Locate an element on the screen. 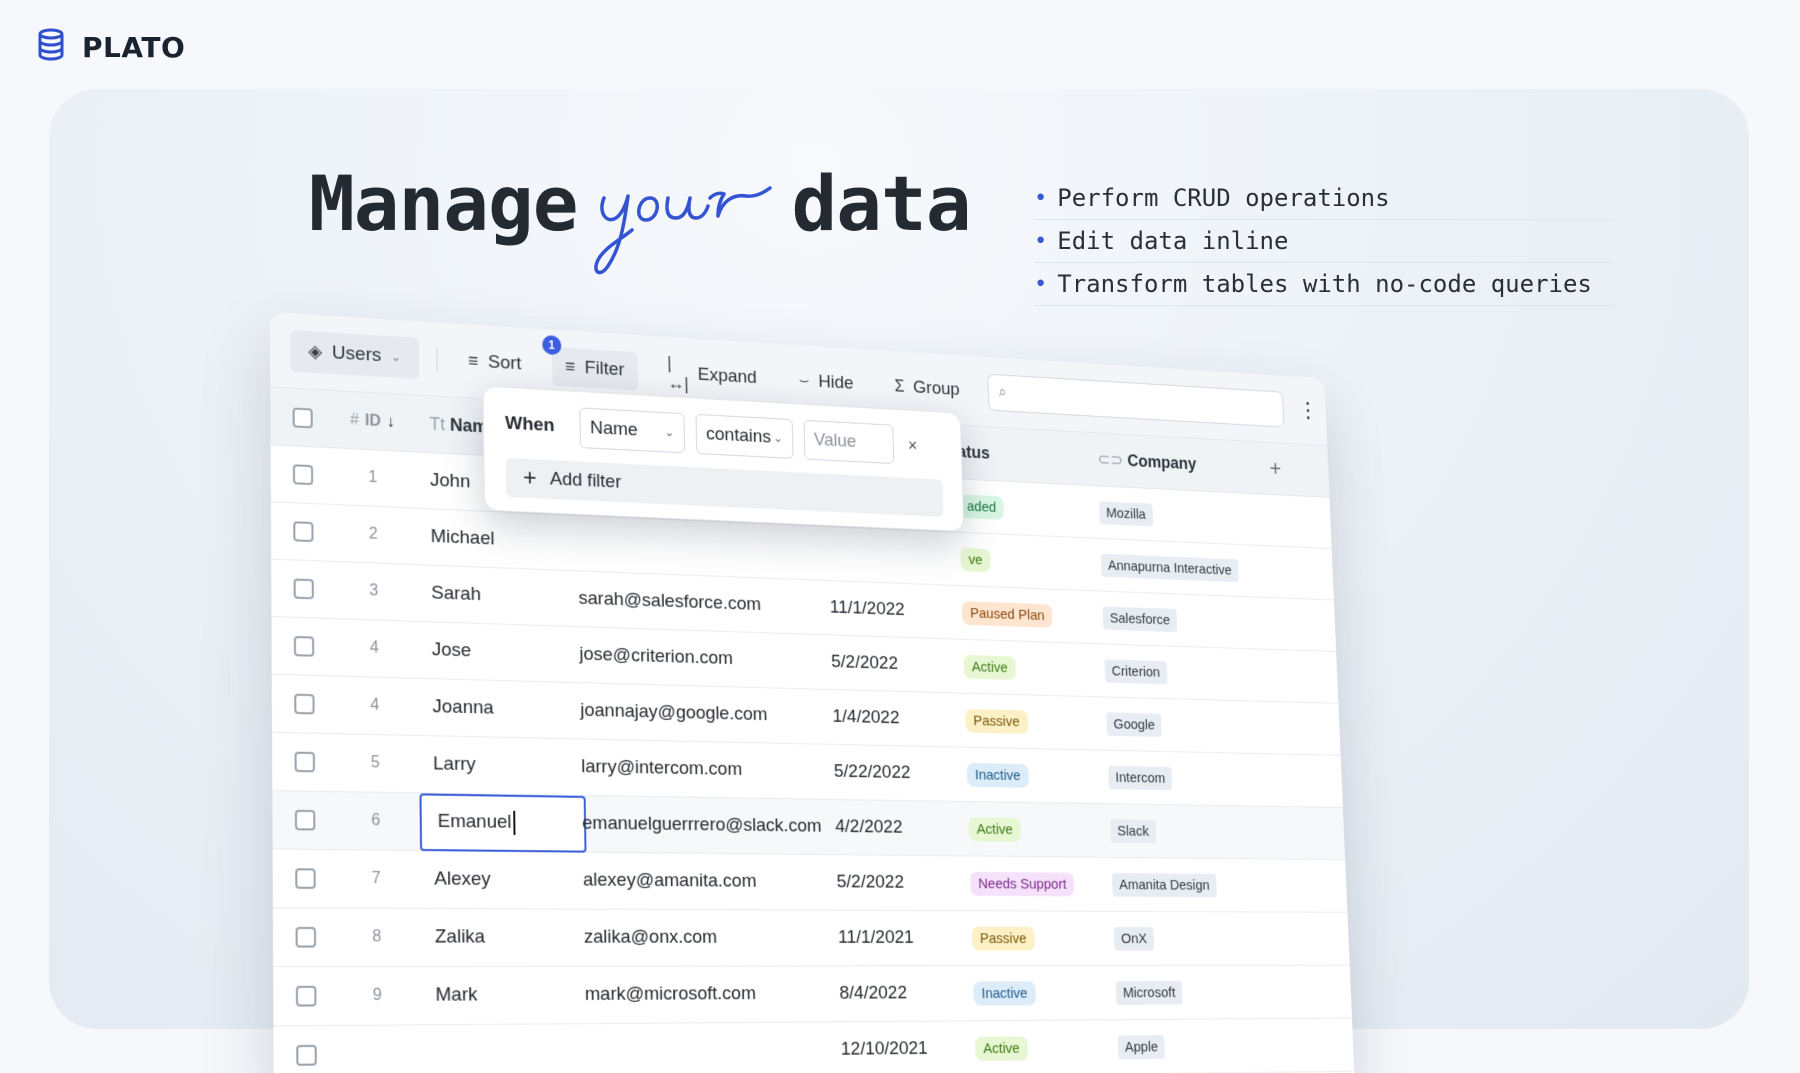 The image size is (1800, 1073). cell-company: Apple is located at coordinates (1188, 1046).